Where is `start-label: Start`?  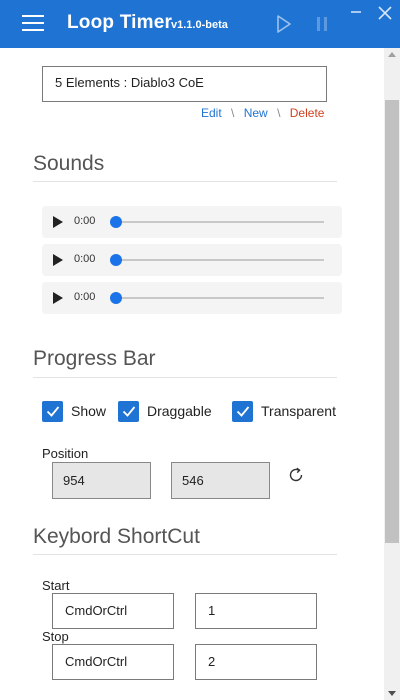
start-label: Start is located at coordinates (56, 585).